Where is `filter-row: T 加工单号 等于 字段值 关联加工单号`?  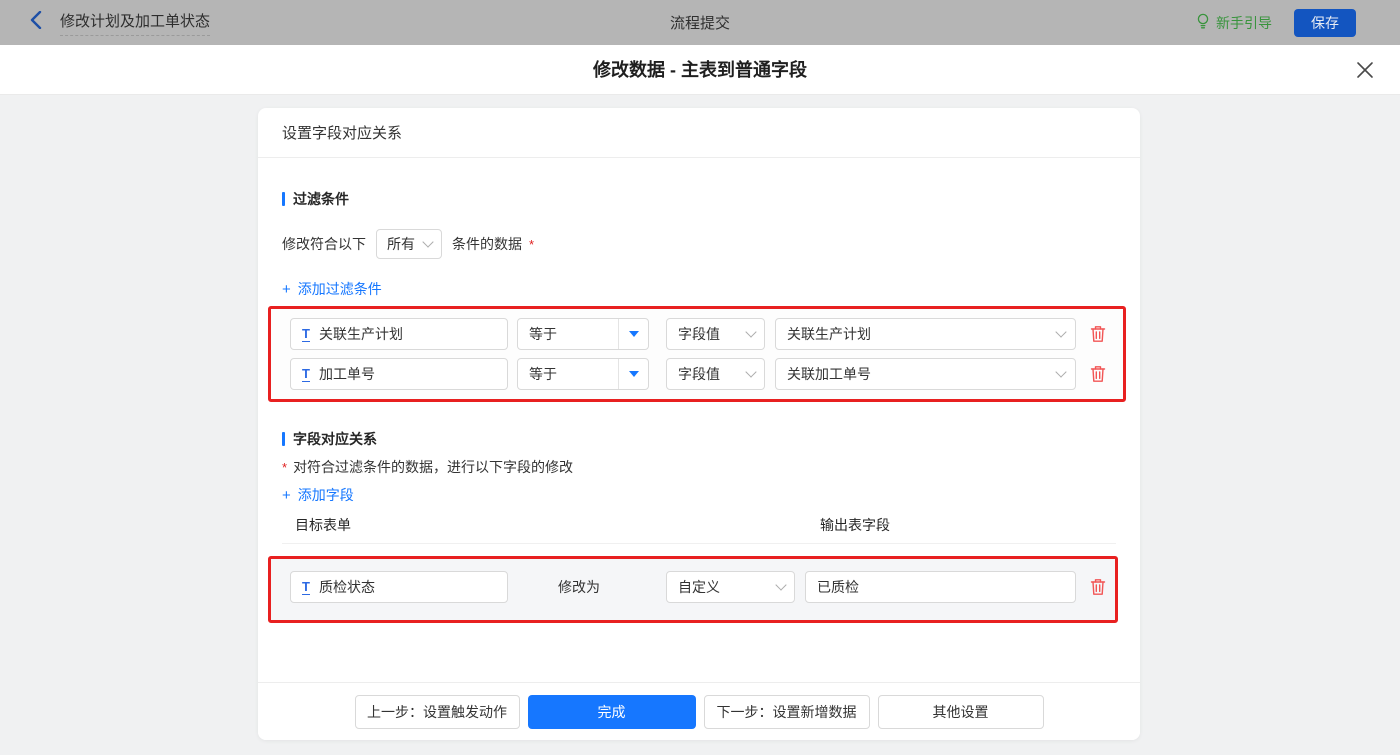 filter-row: T 加工单号 等于 字段值 关联加工单号 is located at coordinates (697, 374).